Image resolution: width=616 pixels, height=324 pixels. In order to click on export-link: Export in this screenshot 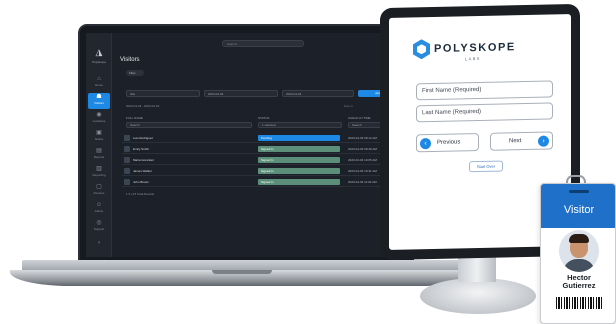, I will do `click(348, 106)`.